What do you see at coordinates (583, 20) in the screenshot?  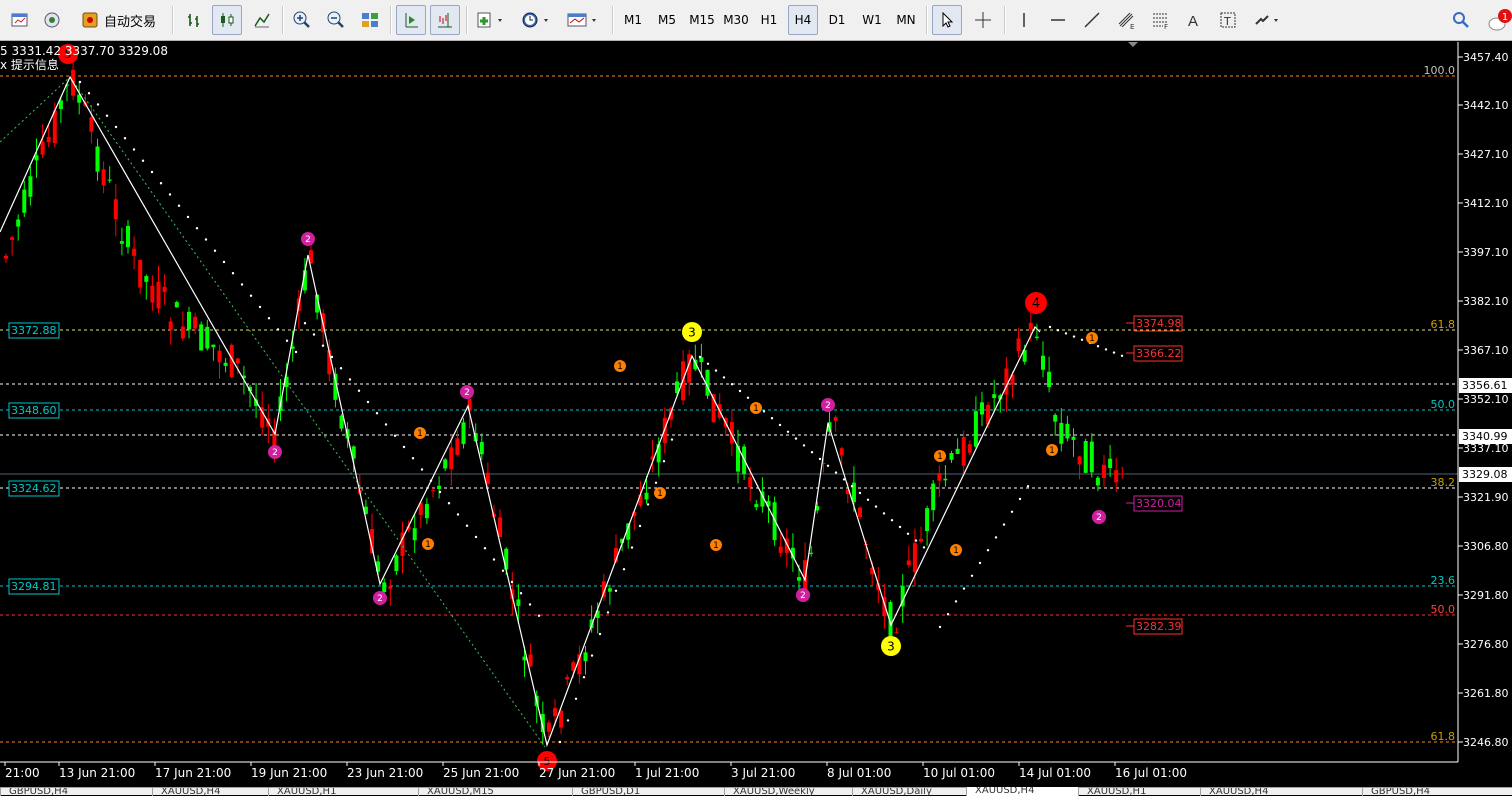 I see `templates-icon` at bounding box center [583, 20].